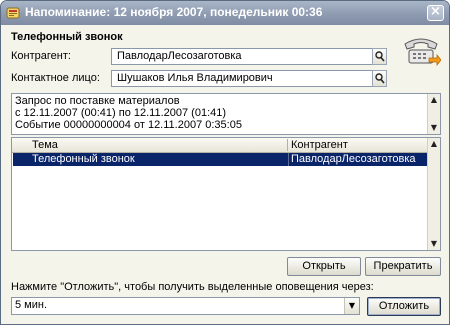  What do you see at coordinates (351, 306) in the screenshot?
I see `chevron-down-icon: ▼` at bounding box center [351, 306].